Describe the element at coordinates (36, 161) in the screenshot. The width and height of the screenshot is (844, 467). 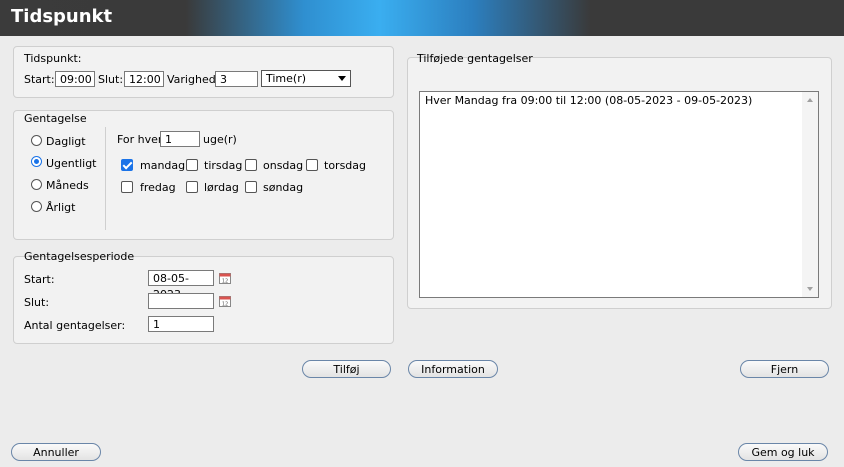
I see `radio-ugentligt` at that location.